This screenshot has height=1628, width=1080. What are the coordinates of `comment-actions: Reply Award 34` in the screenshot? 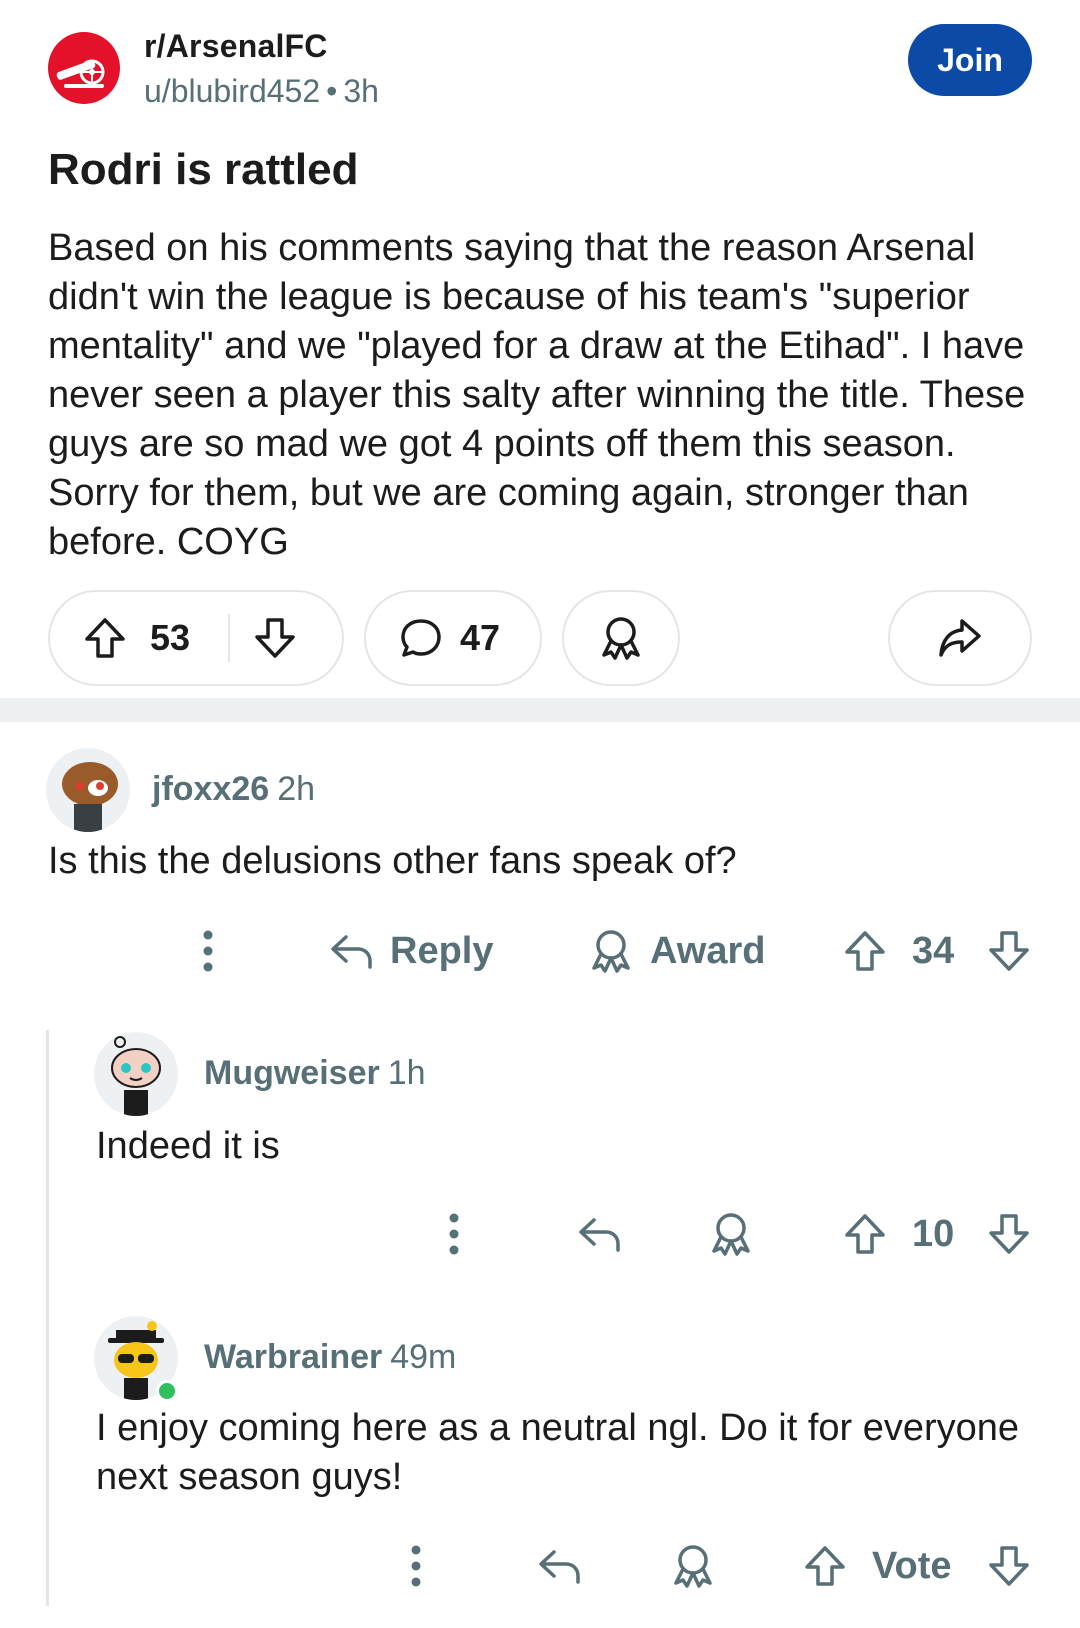 It's located at (540, 951).